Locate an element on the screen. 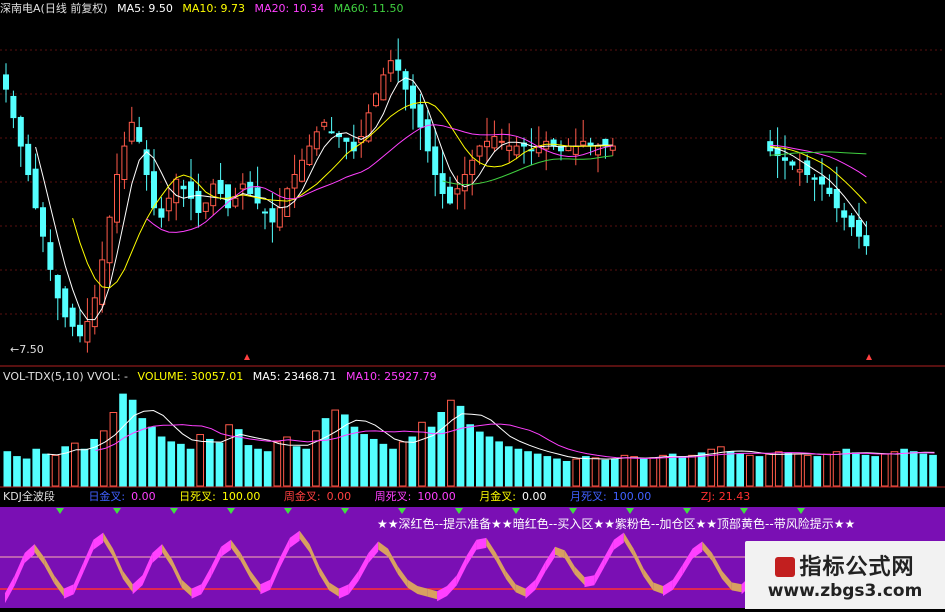  kdj-week-dead-label: 周死叉: is located at coordinates (393, 496).